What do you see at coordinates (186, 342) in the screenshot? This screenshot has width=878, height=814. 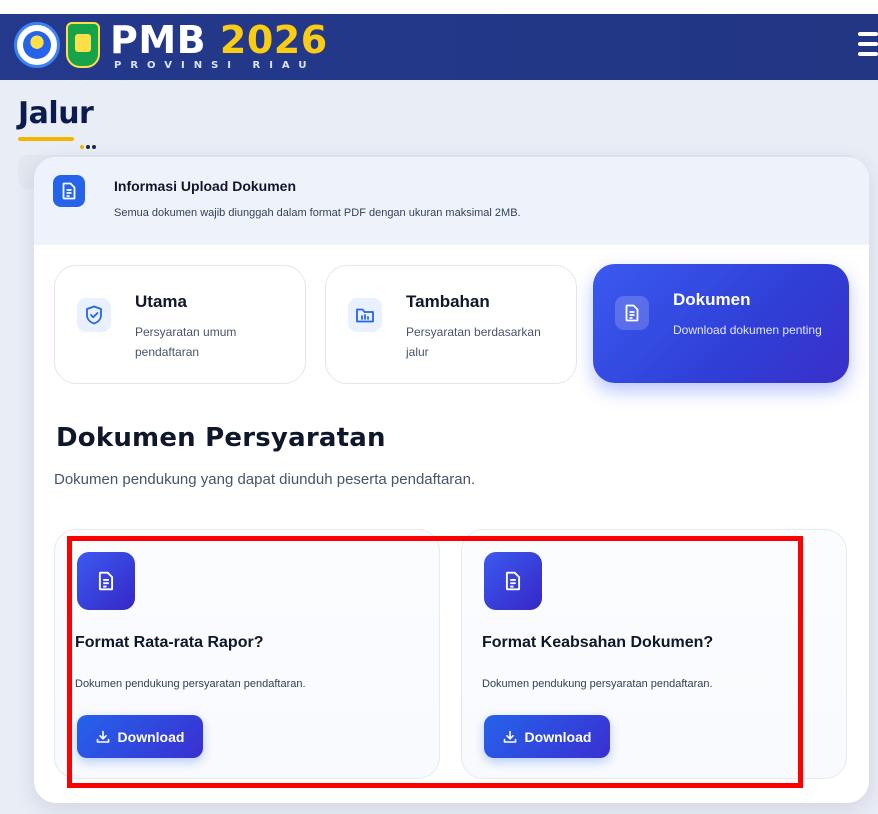 I see `tab-utama-description: Persyaratan umum pendaftaran` at bounding box center [186, 342].